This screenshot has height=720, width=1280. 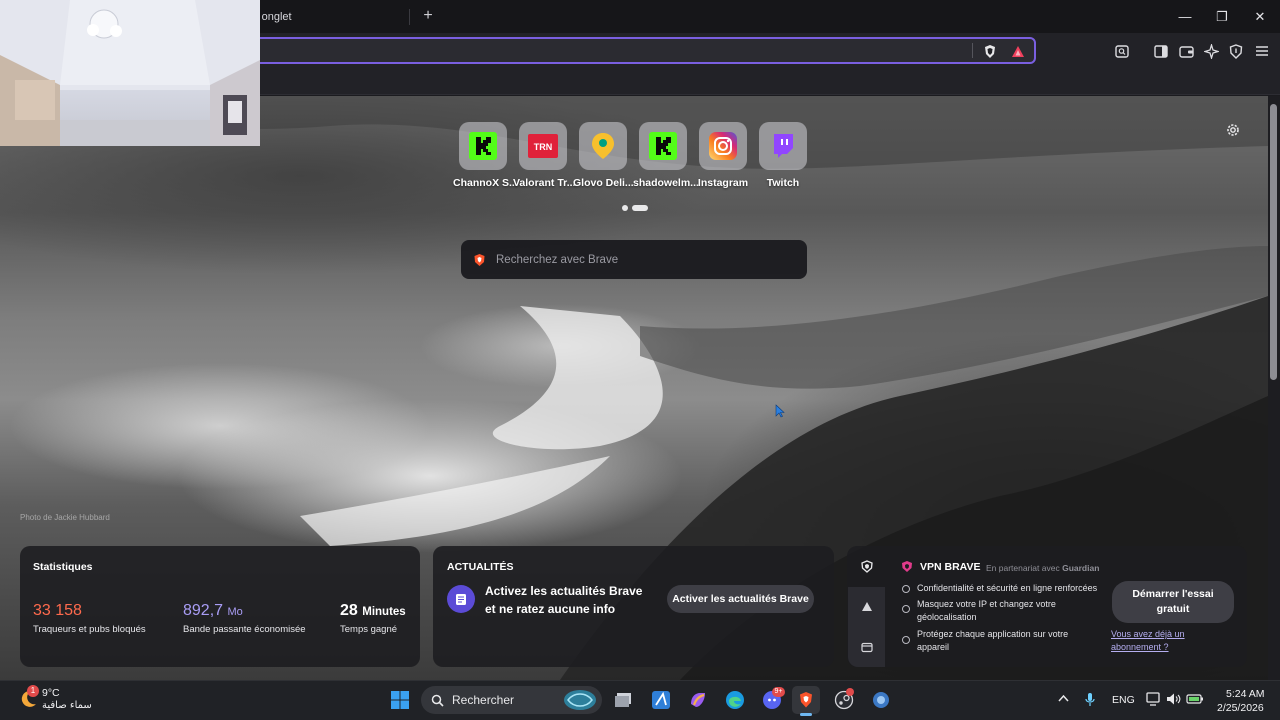 I want to click on battery-icon, so click(x=1195, y=699).